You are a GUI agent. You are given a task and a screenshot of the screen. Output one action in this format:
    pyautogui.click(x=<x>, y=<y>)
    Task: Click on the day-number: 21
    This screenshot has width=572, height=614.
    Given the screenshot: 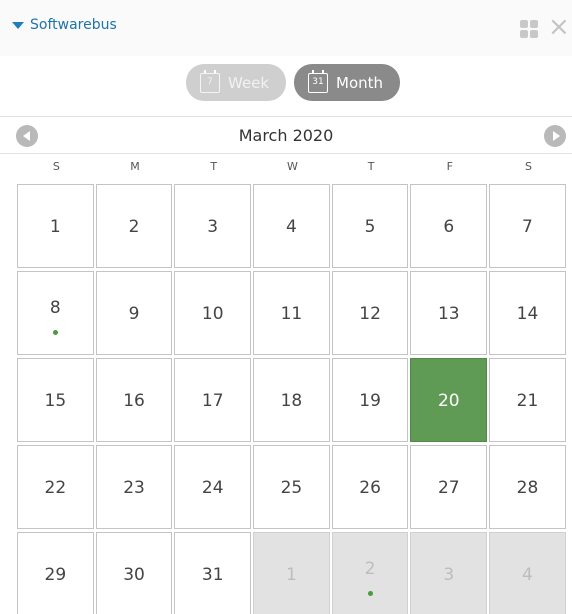 What is the action you would take?
    pyautogui.click(x=527, y=401)
    